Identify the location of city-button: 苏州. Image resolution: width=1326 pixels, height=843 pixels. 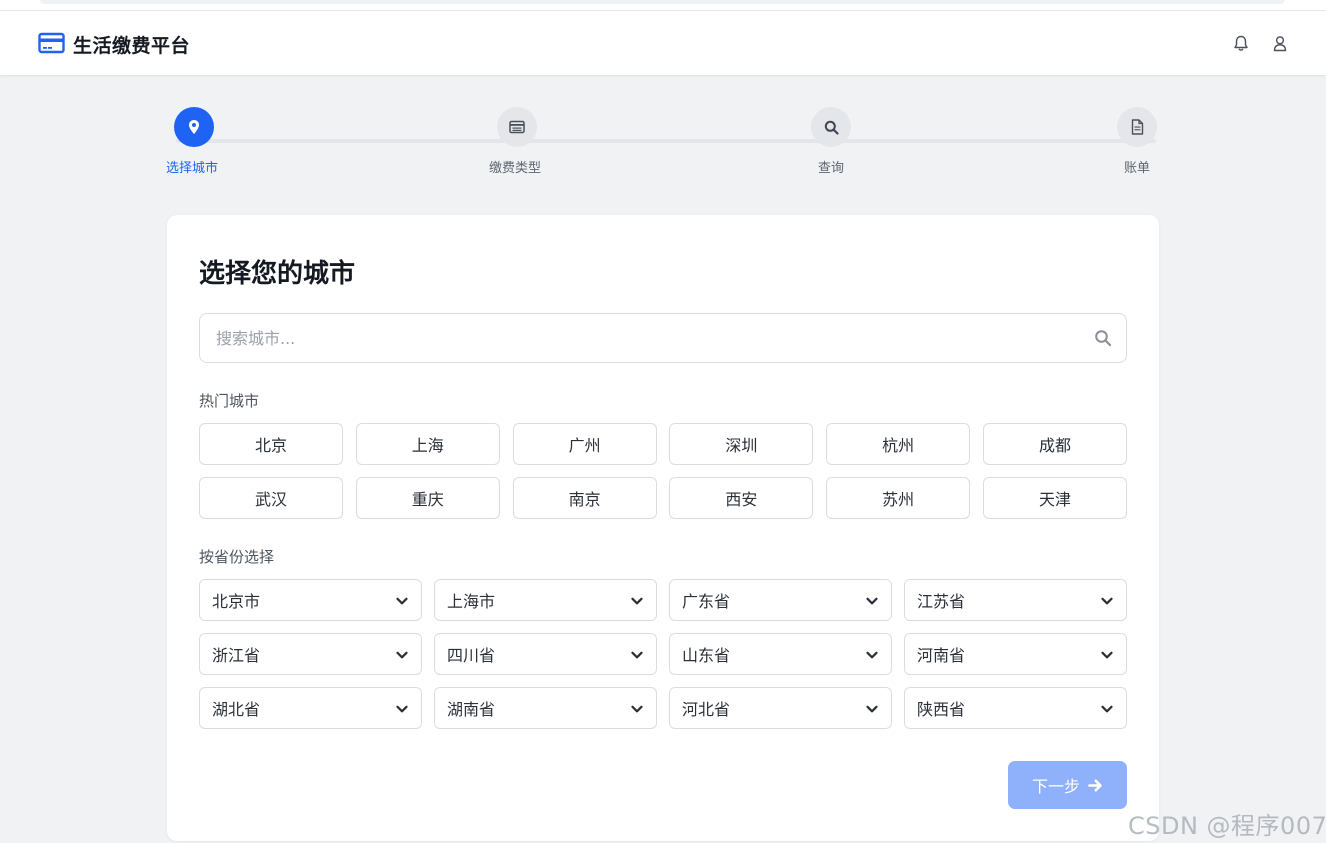
(898, 498).